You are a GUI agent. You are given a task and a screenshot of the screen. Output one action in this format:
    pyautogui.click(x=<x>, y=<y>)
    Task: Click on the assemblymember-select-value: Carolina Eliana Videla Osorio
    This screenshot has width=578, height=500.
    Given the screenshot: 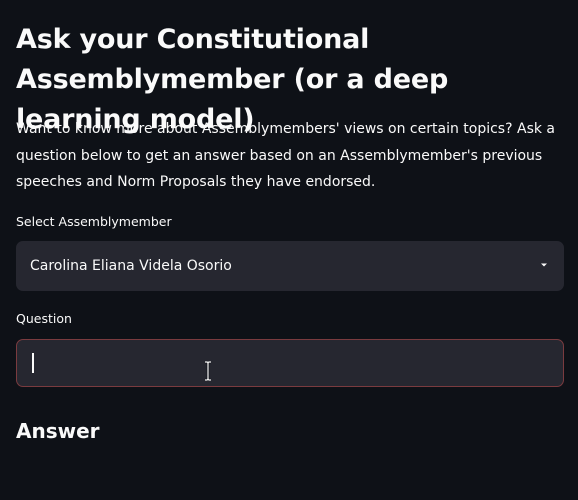 What is the action you would take?
    pyautogui.click(x=131, y=266)
    